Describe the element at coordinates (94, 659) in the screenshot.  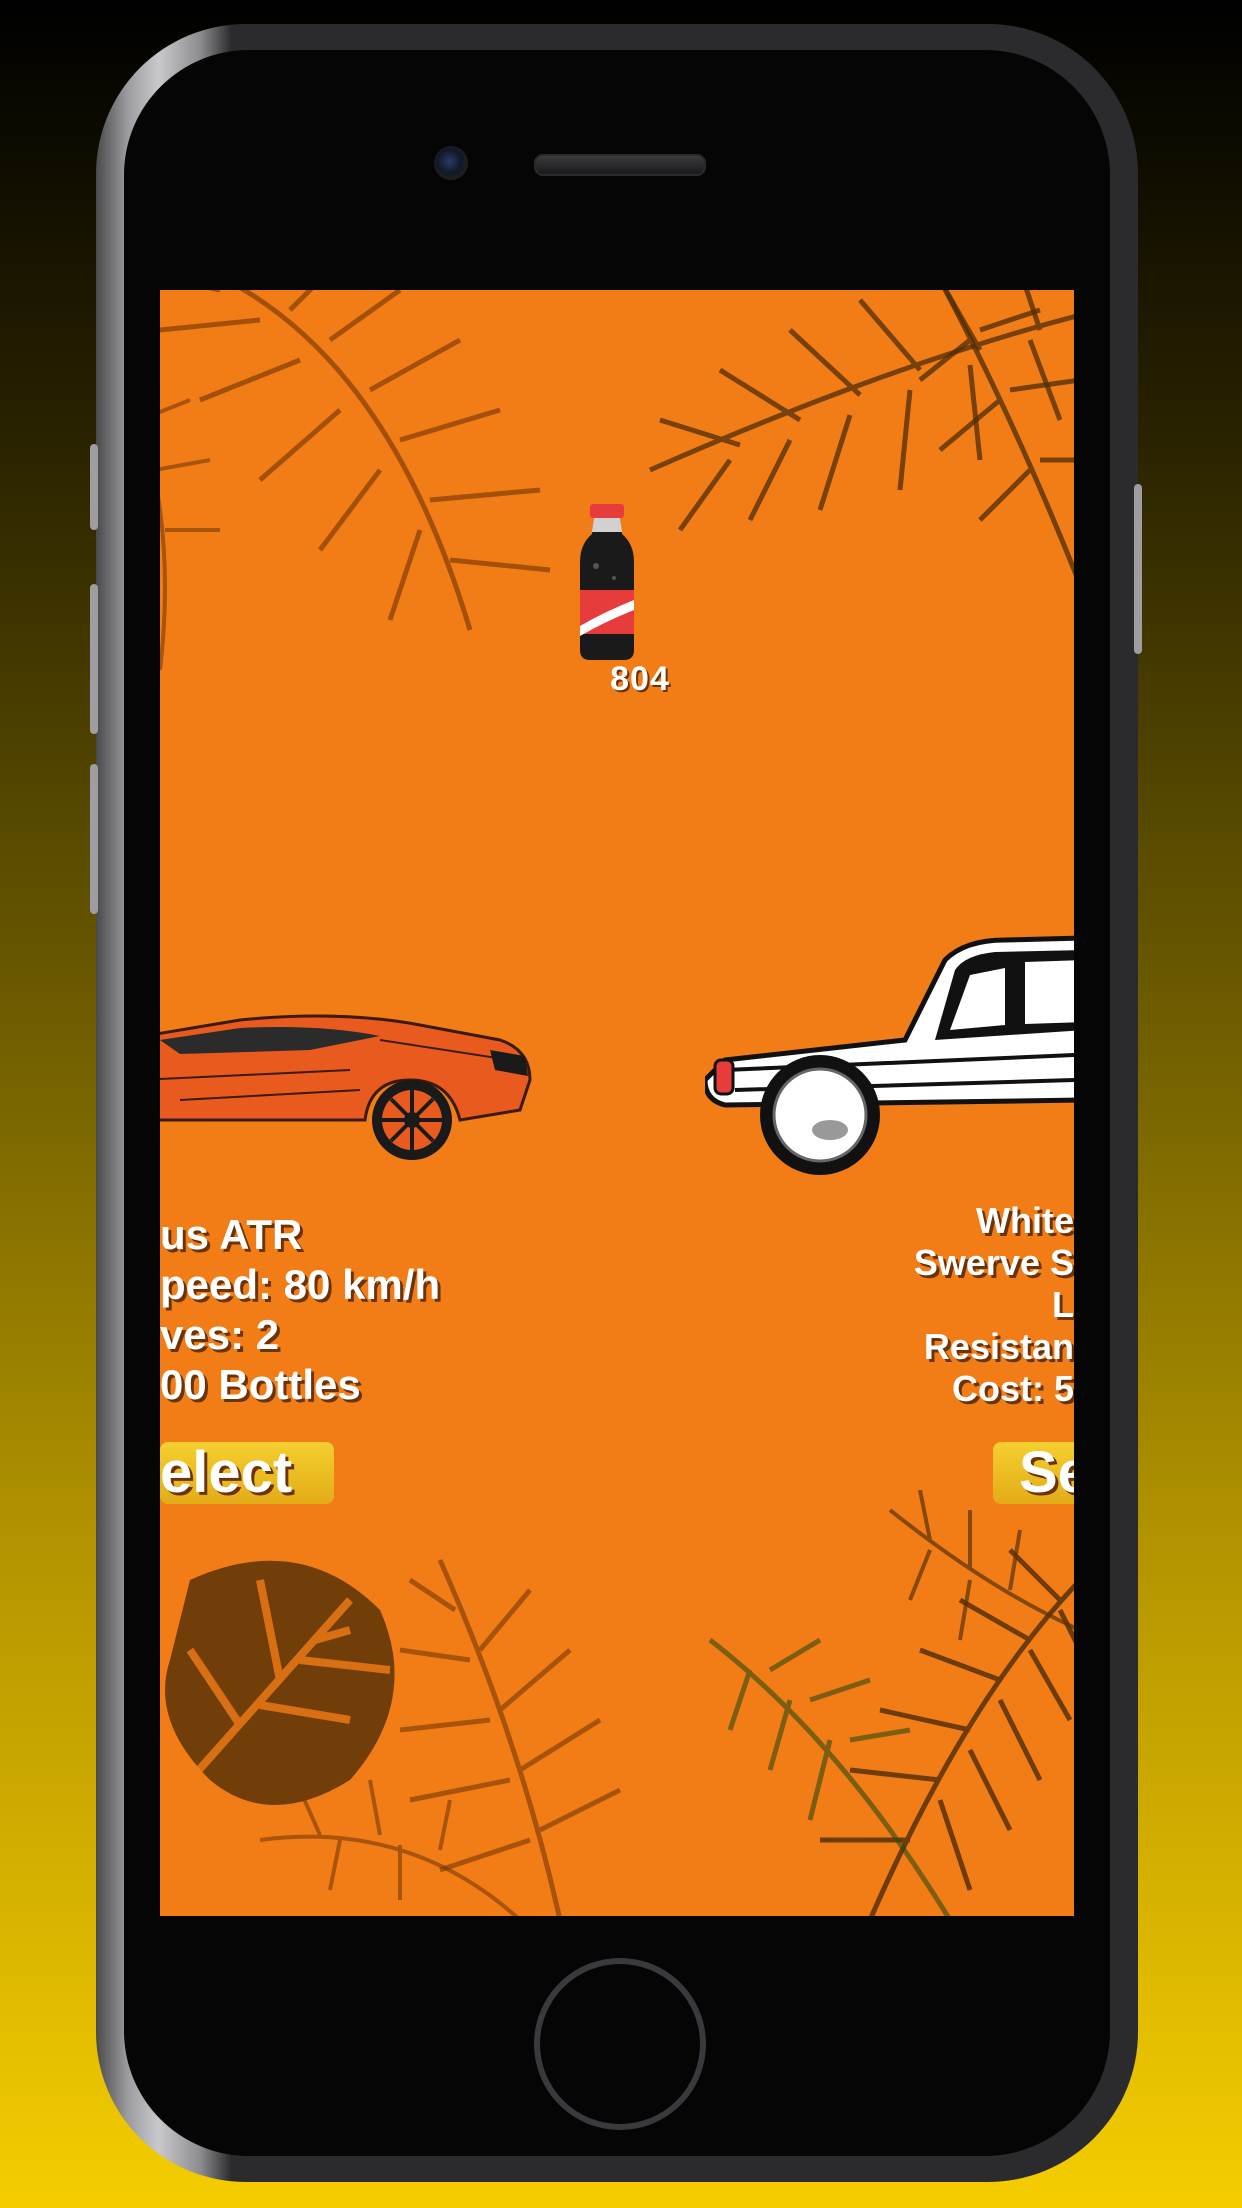
I see `volume-up-button` at that location.